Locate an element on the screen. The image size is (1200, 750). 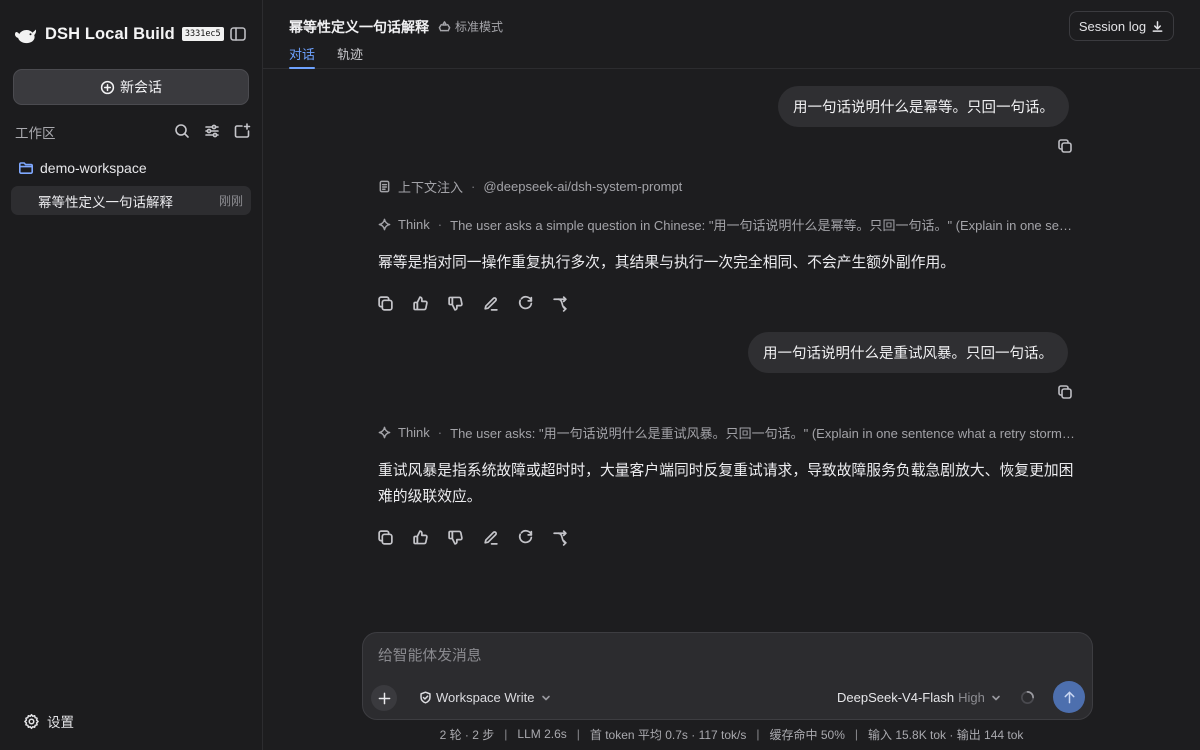
model-selector: DeepSeek-V4-Flash High is located at coordinates (919, 697).